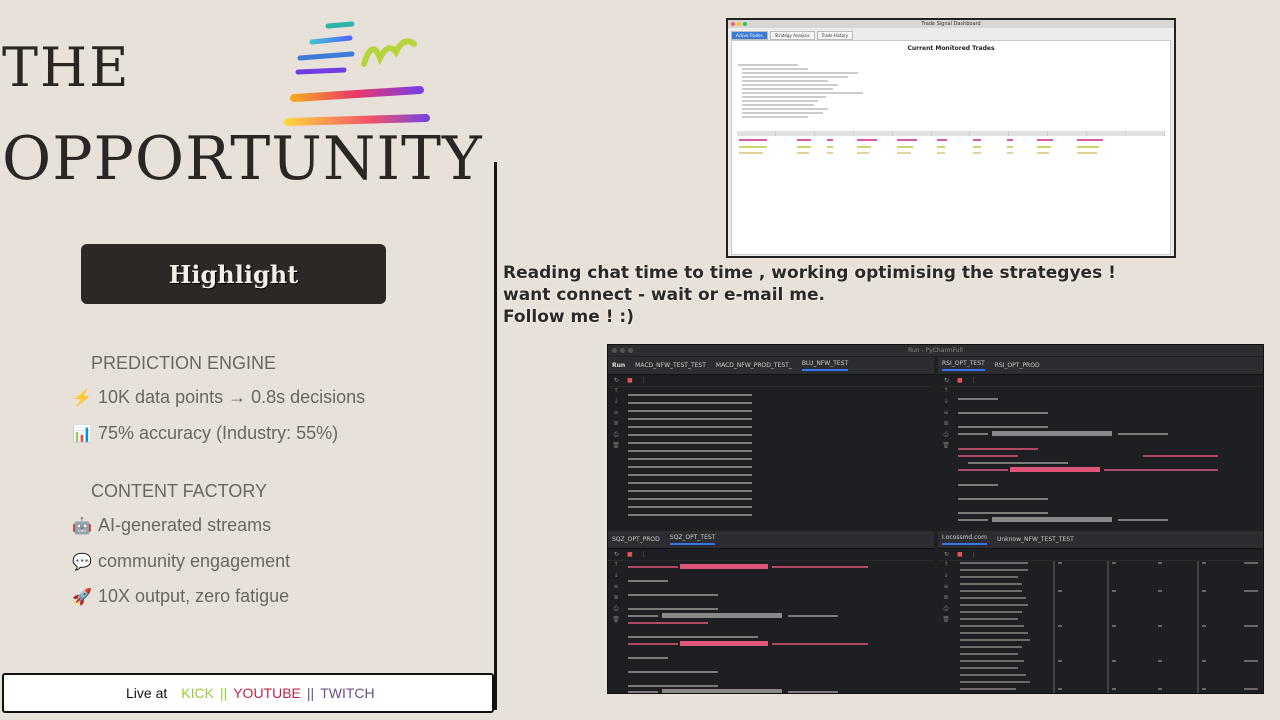  Describe the element at coordinates (185, 525) in the screenshot. I see `feature-text: AI-generated streams` at that location.